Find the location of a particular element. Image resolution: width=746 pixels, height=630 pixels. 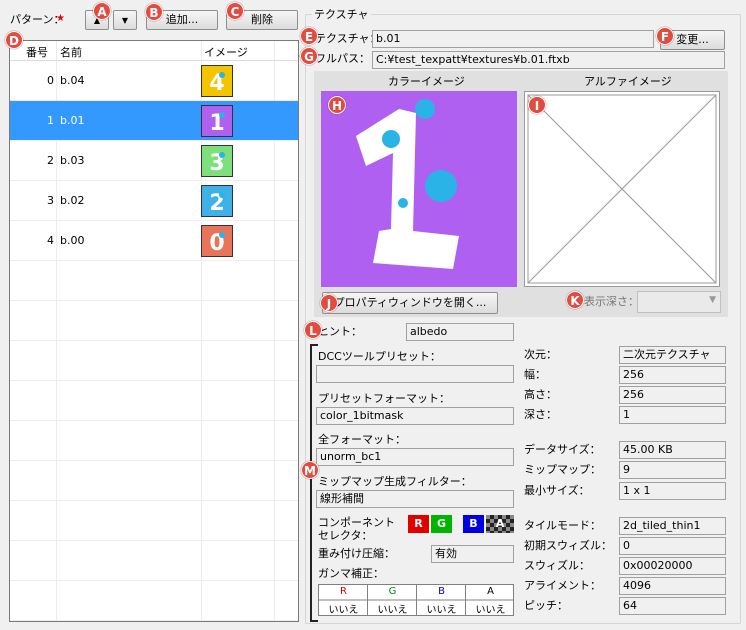

badge-k: K is located at coordinates (575, 300).